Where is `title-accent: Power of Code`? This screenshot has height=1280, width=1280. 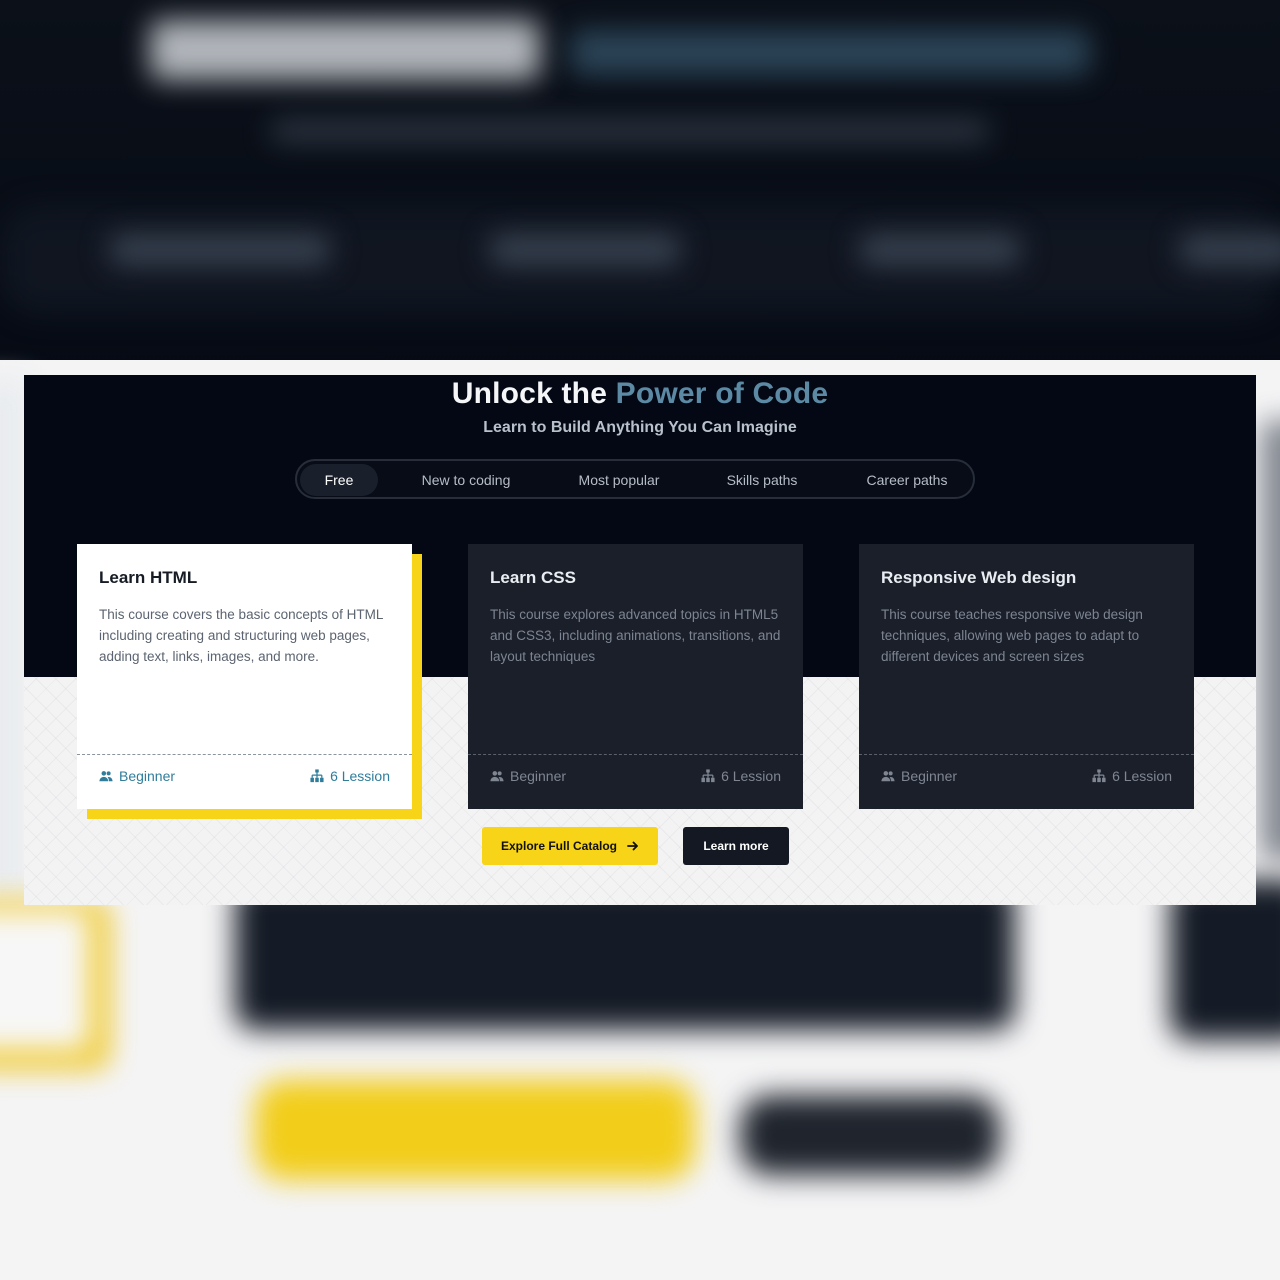 title-accent: Power of Code is located at coordinates (722, 393).